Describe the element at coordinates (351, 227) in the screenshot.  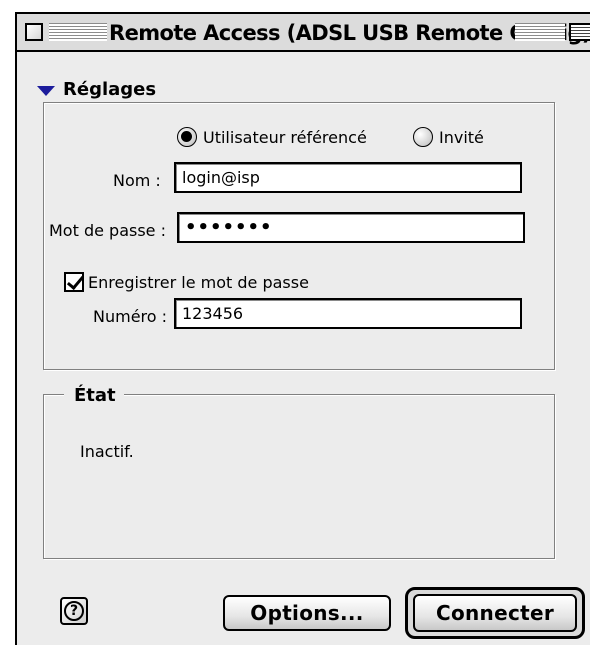
I see `password-field: •••••••` at that location.